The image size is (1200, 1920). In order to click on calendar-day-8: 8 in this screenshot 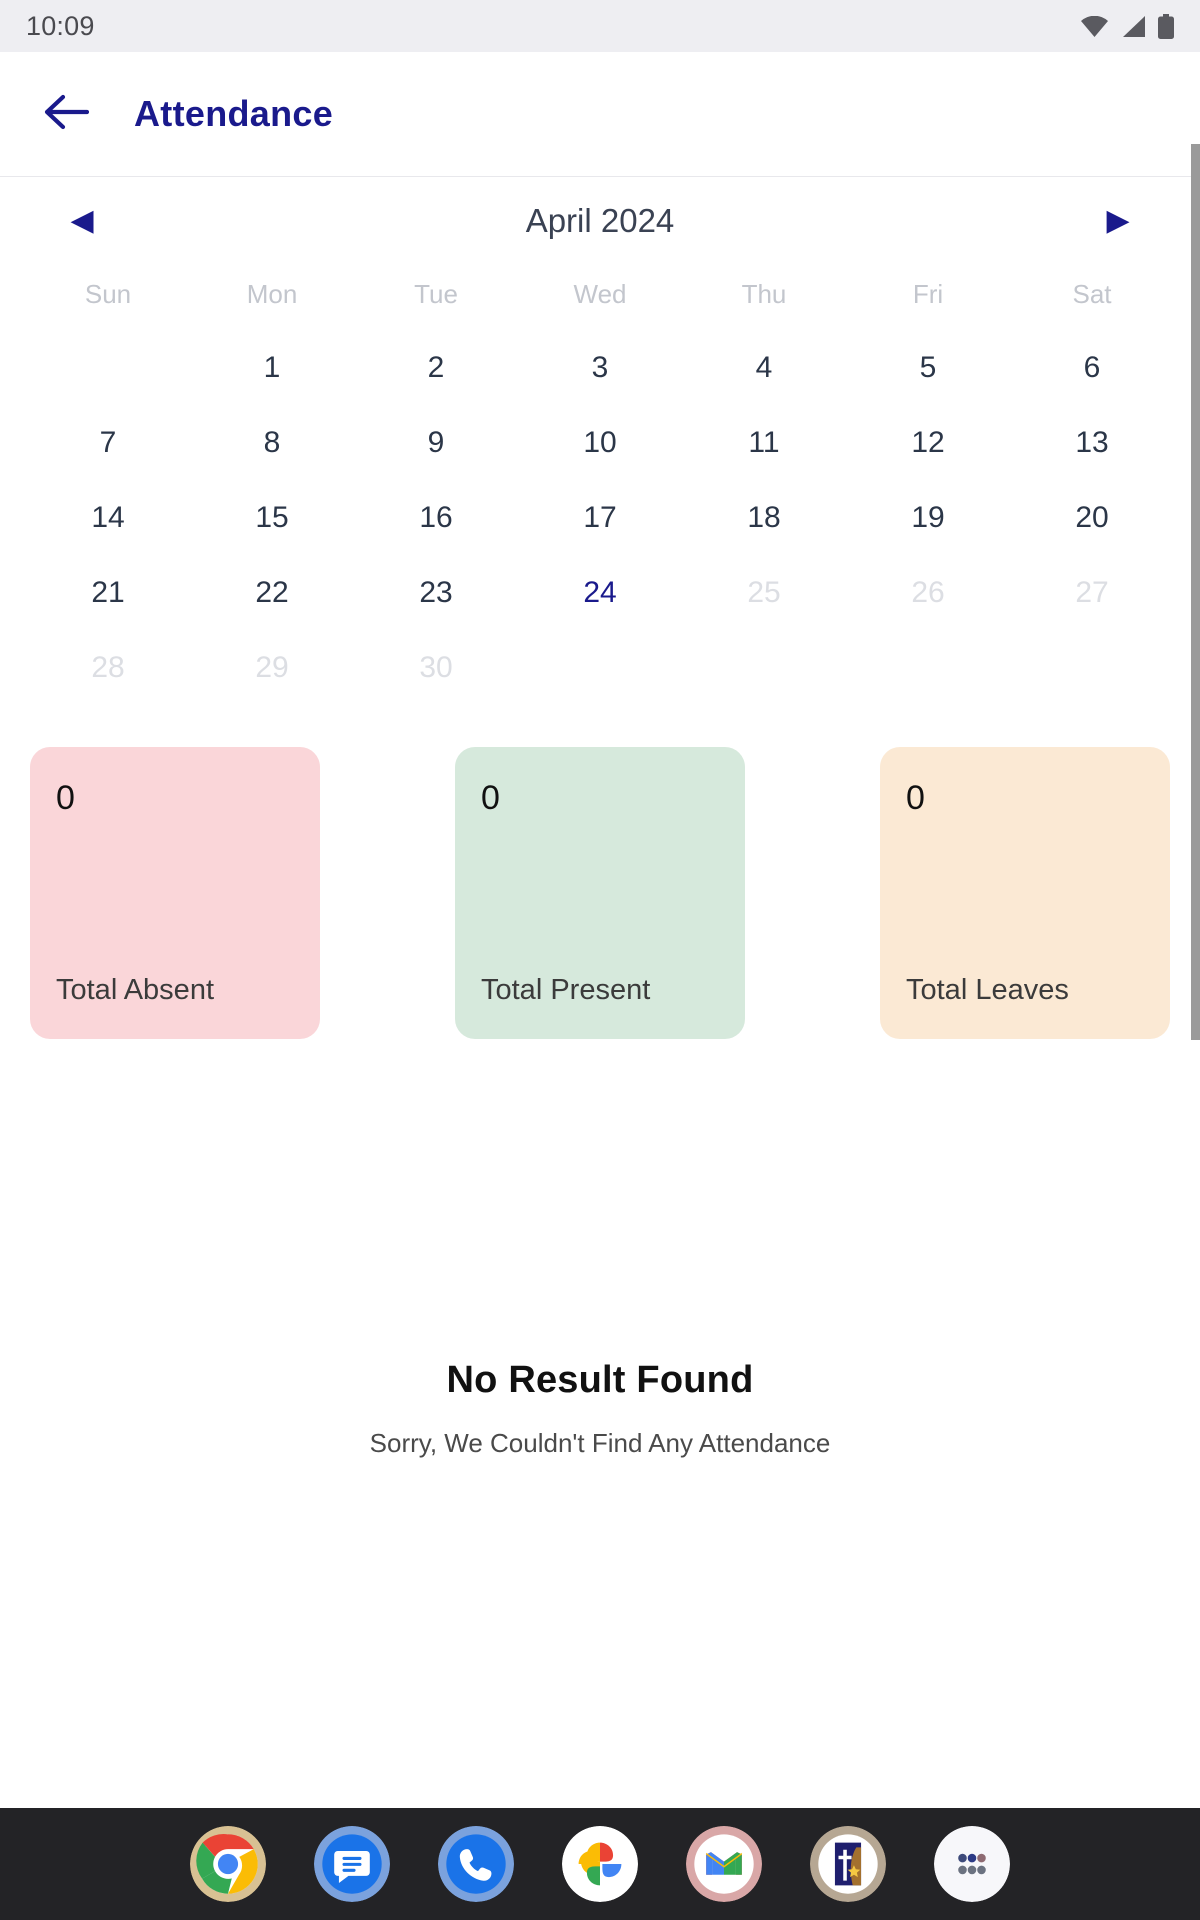, I will do `click(272, 442)`.